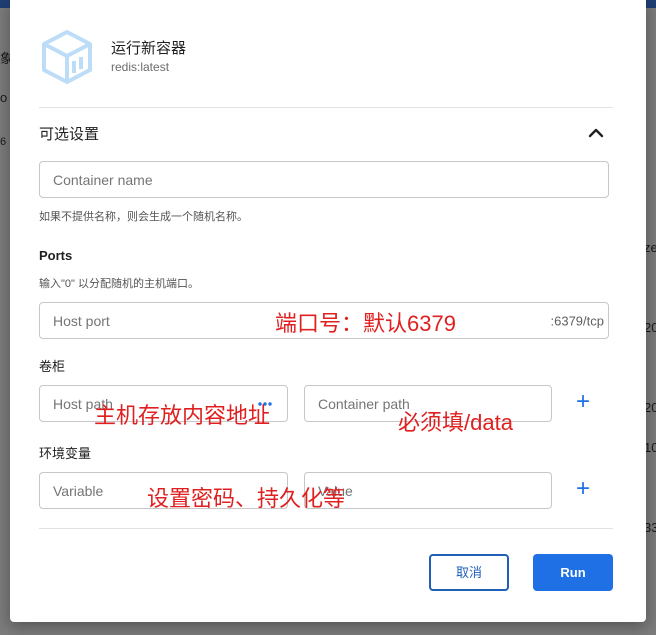  What do you see at coordinates (455, 422) in the screenshot?
I see `annotation-container-path: 必须填/data` at bounding box center [455, 422].